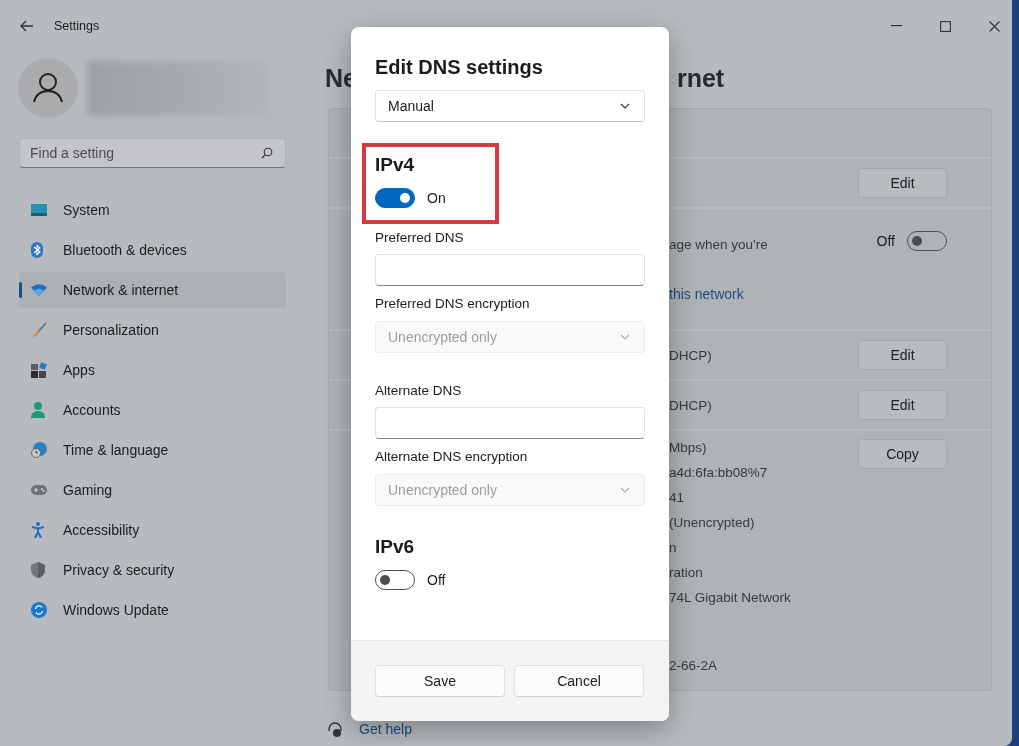 The width and height of the screenshot is (1019, 746). What do you see at coordinates (152, 570) in the screenshot?
I see `sidebar-item: Privacy & security` at bounding box center [152, 570].